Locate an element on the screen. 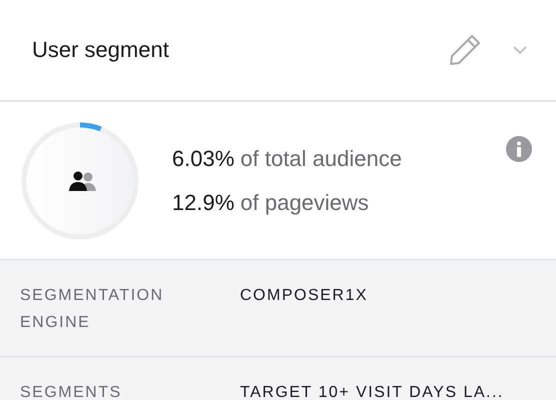 The height and width of the screenshot is (400, 556). panel-title: User segment is located at coordinates (101, 50).